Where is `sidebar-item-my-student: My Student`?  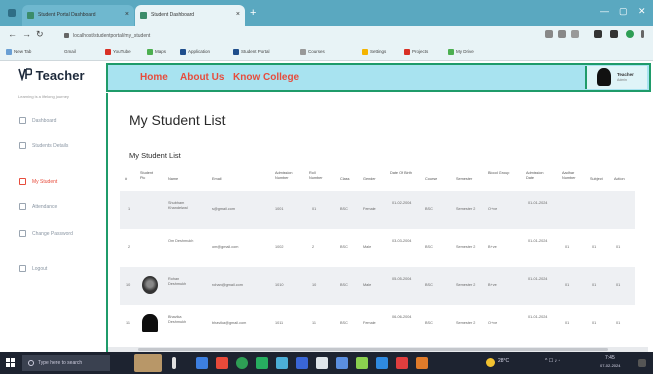 sidebar-item-my-student: My Student is located at coordinates (38, 181).